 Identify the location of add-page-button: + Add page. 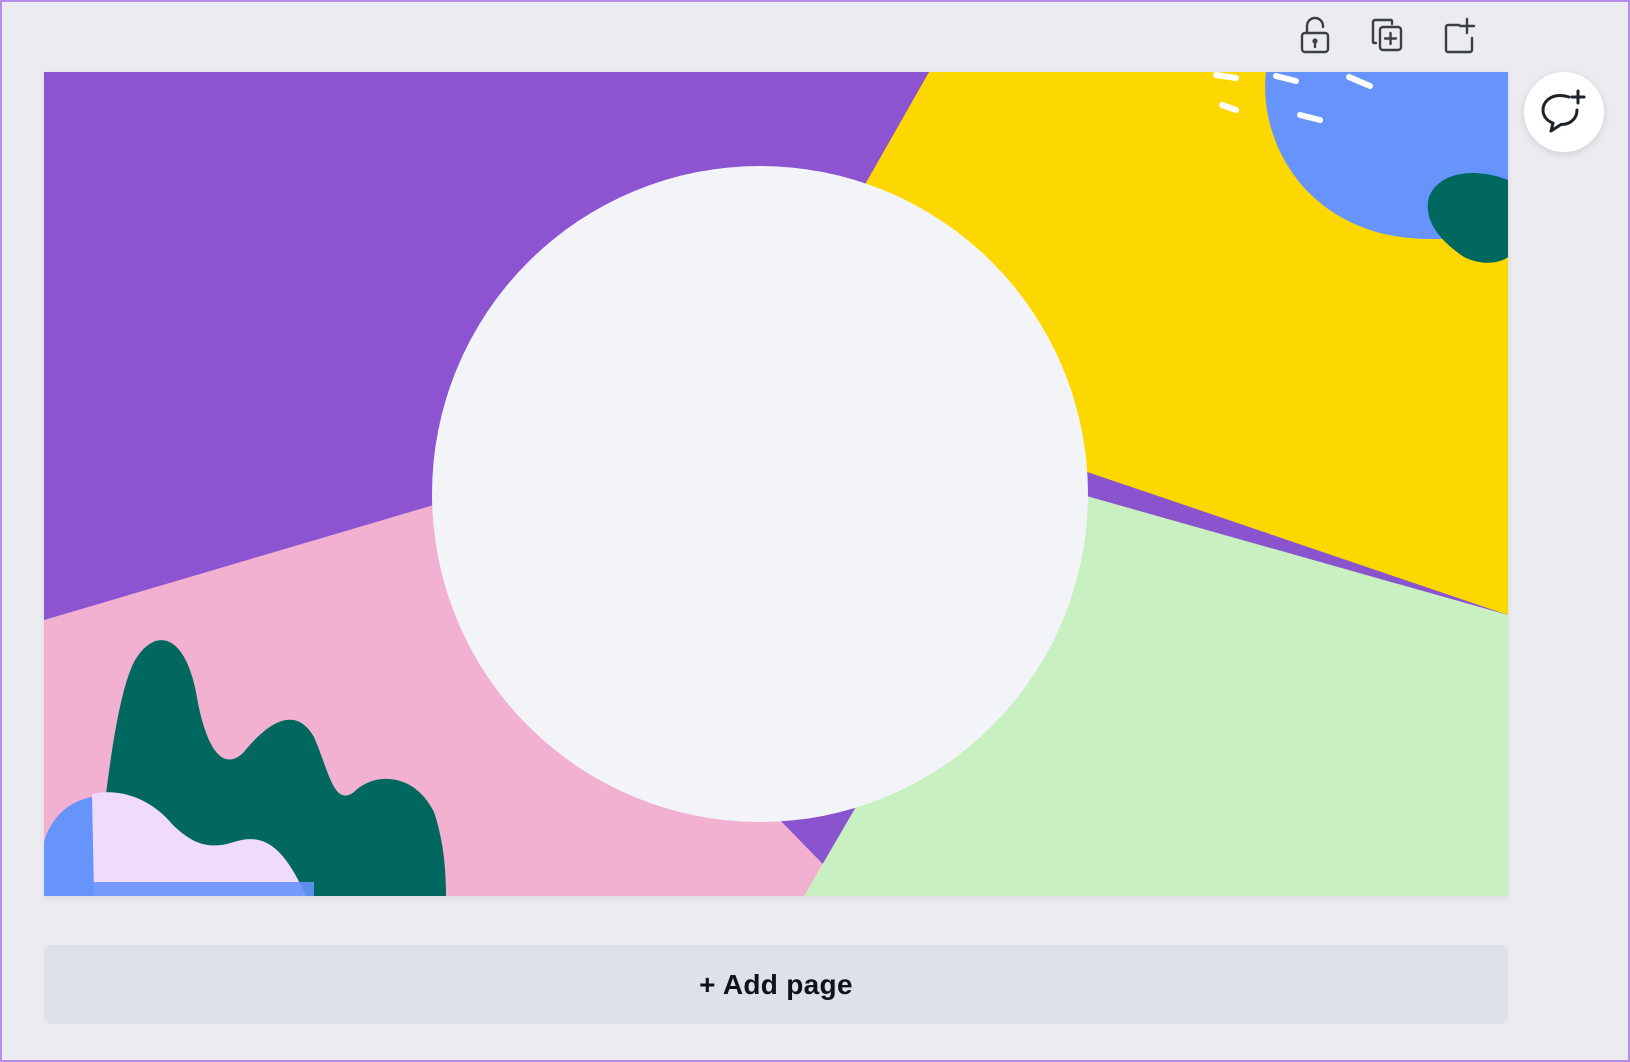
(776, 984).